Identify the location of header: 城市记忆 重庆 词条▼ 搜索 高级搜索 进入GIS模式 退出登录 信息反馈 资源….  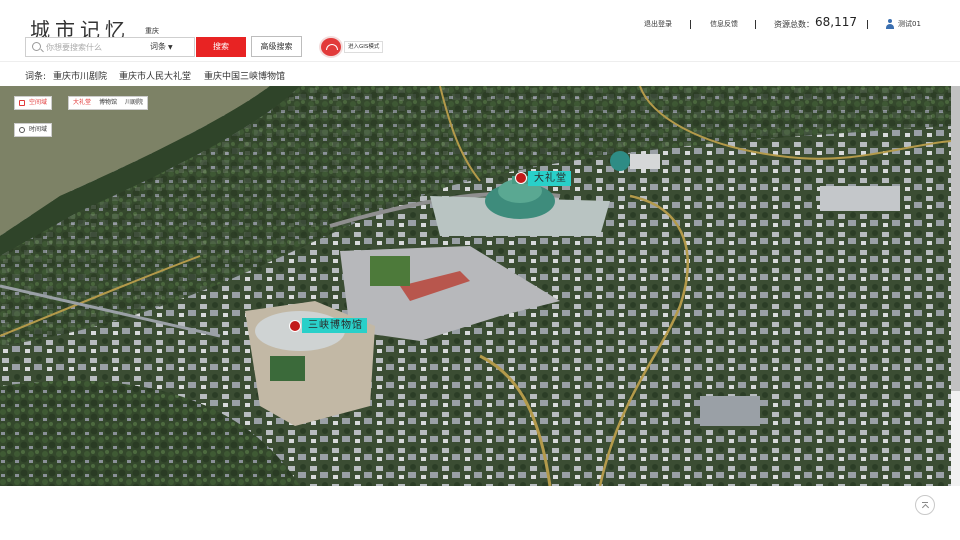
(480, 31).